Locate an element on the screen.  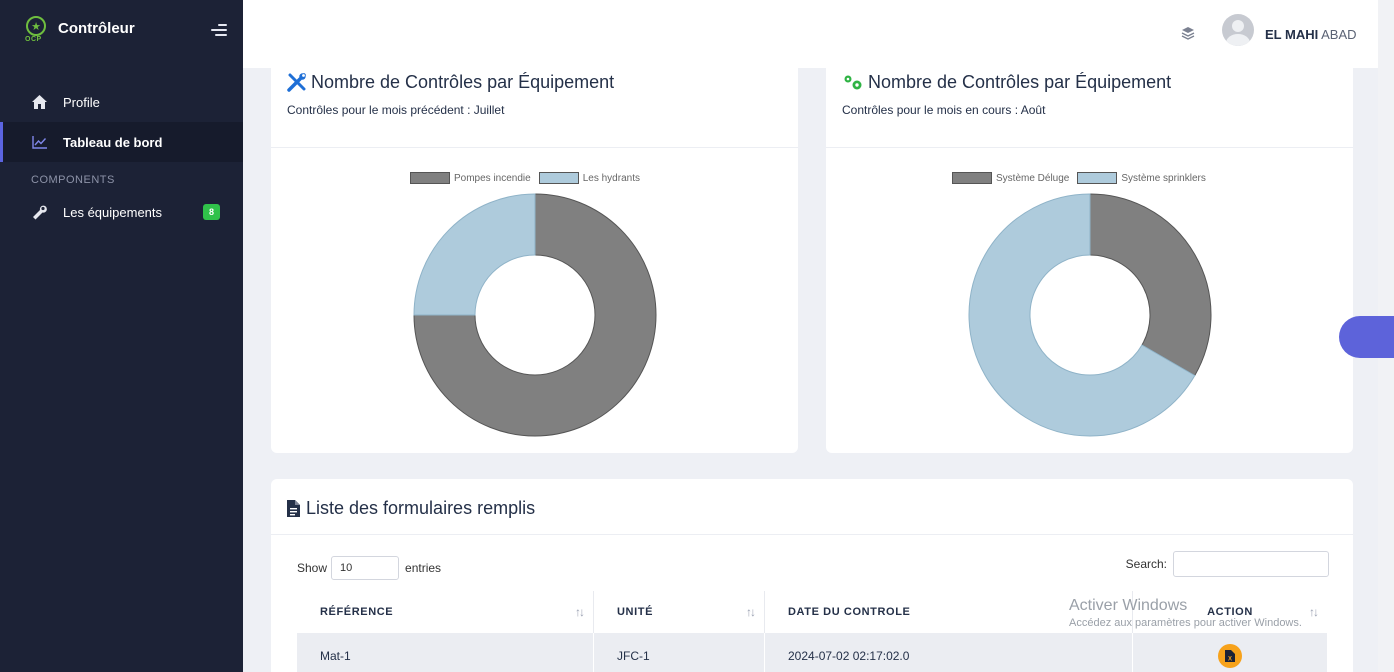
section-label: COMPONENTS is located at coordinates (73, 180).